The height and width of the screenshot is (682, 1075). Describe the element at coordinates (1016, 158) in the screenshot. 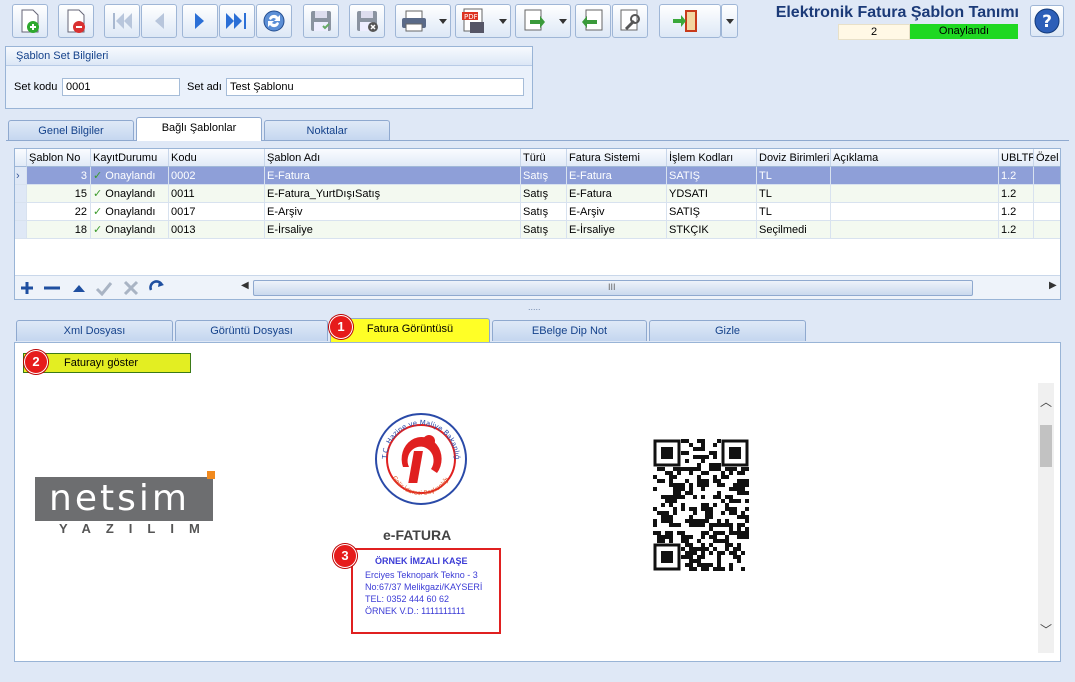

I see `column-header: UBLTR` at that location.